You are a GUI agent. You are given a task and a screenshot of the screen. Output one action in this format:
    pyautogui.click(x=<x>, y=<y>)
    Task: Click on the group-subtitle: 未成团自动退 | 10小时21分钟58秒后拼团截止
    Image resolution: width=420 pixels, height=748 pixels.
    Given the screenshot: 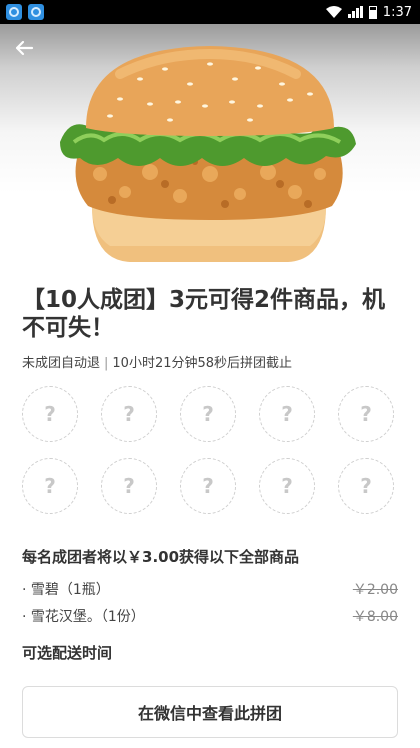 What is the action you would take?
    pyautogui.click(x=157, y=361)
    